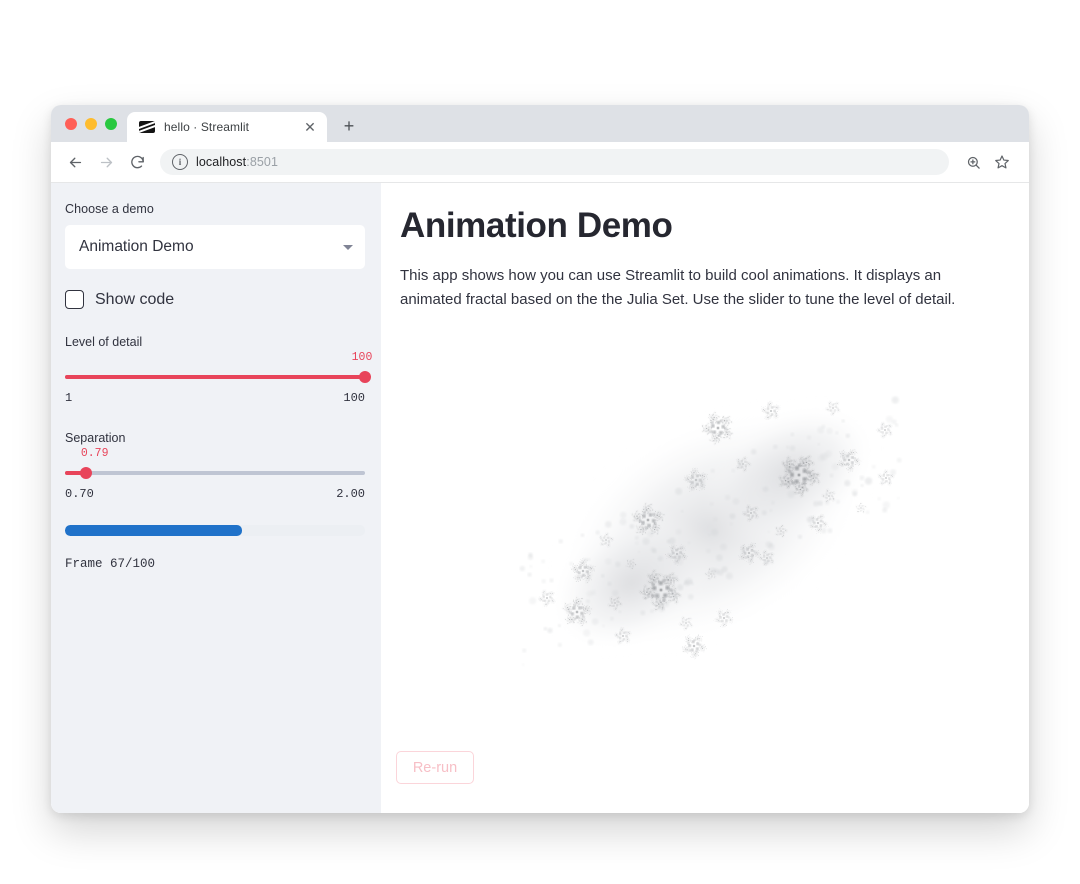  I want to click on close-window-button, so click(71, 123).